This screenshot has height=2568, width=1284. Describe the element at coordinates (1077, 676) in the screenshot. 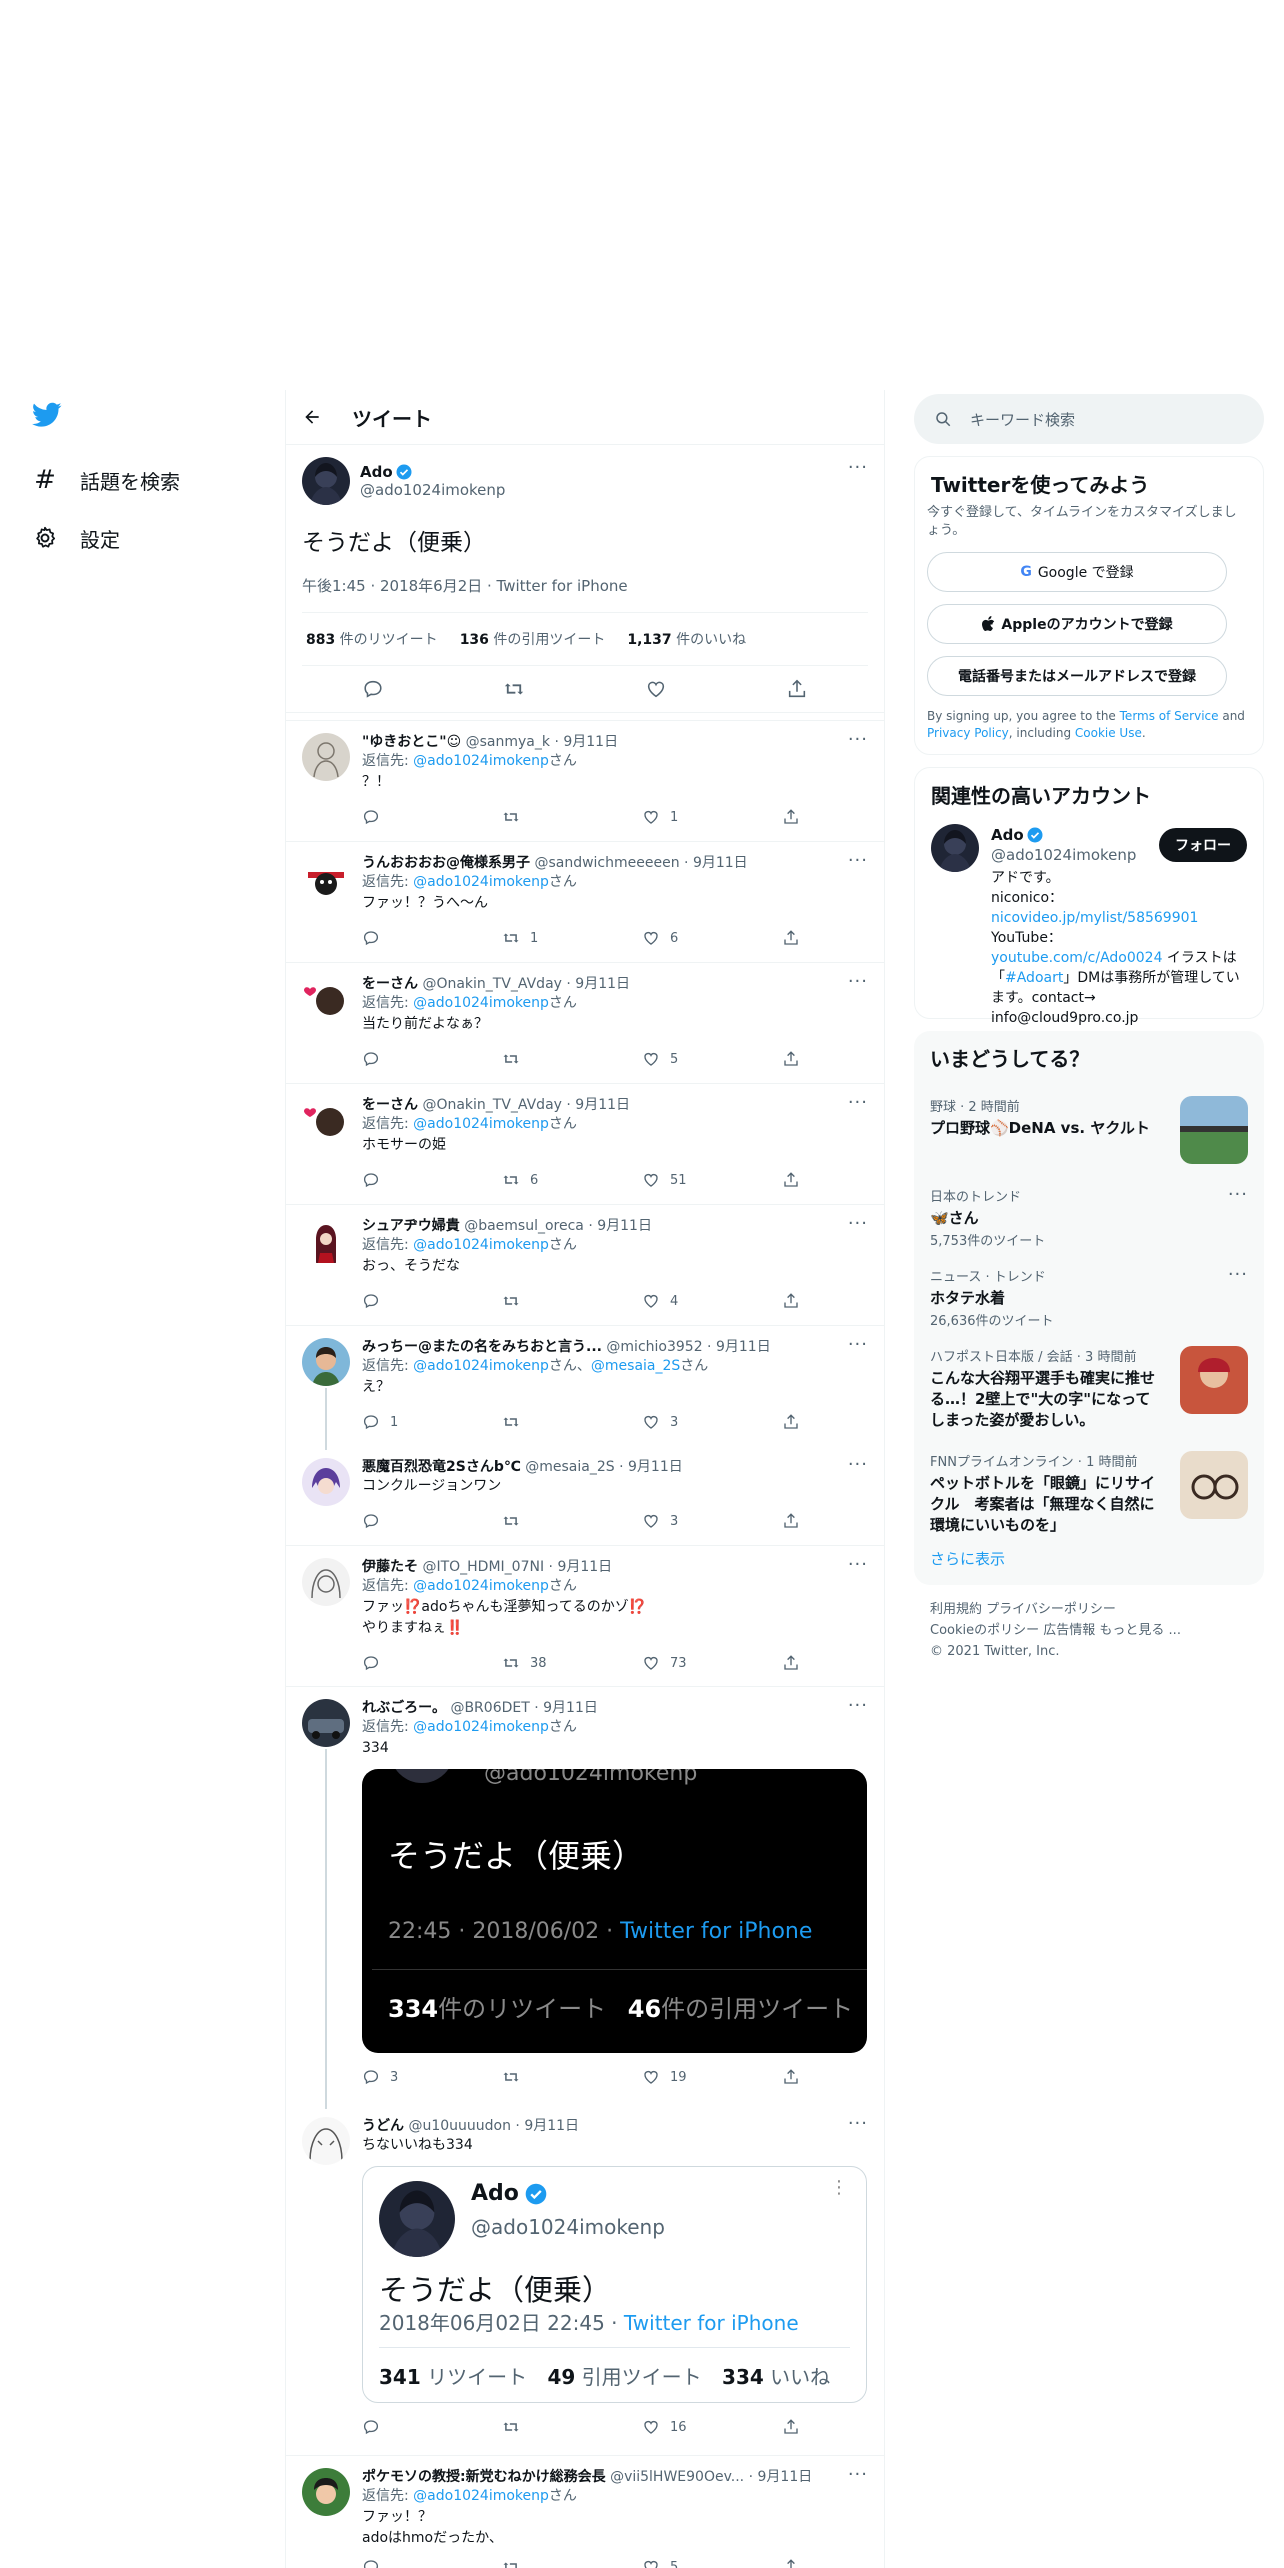

I see `phone-email-signup-button: 電話番号またはメールアドレスで登録` at that location.